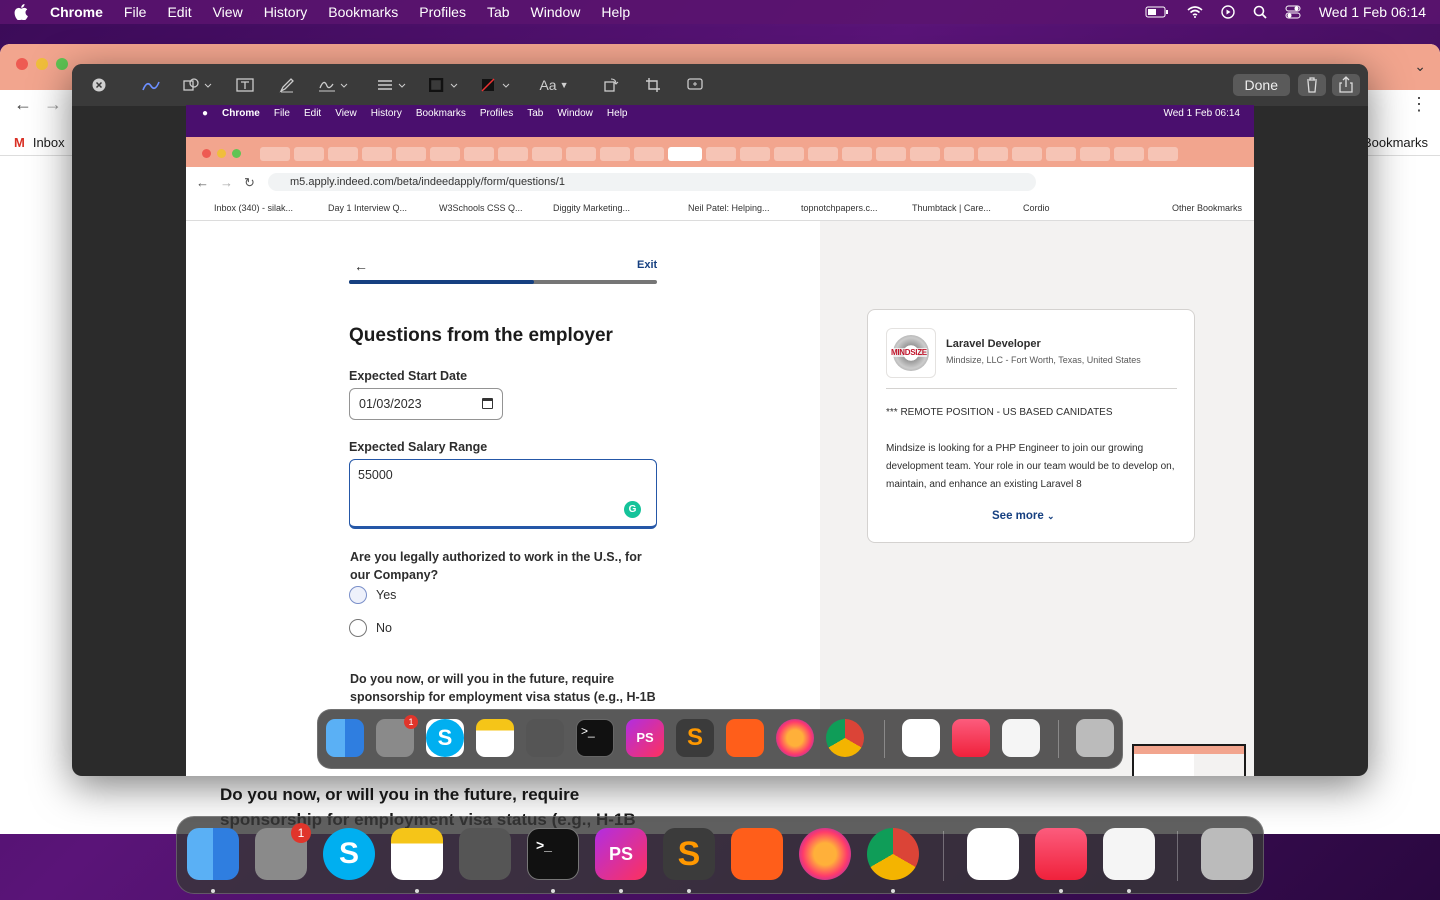 The height and width of the screenshot is (900, 1440). Describe the element at coordinates (1177, 856) in the screenshot. I see `dock-separator` at that location.